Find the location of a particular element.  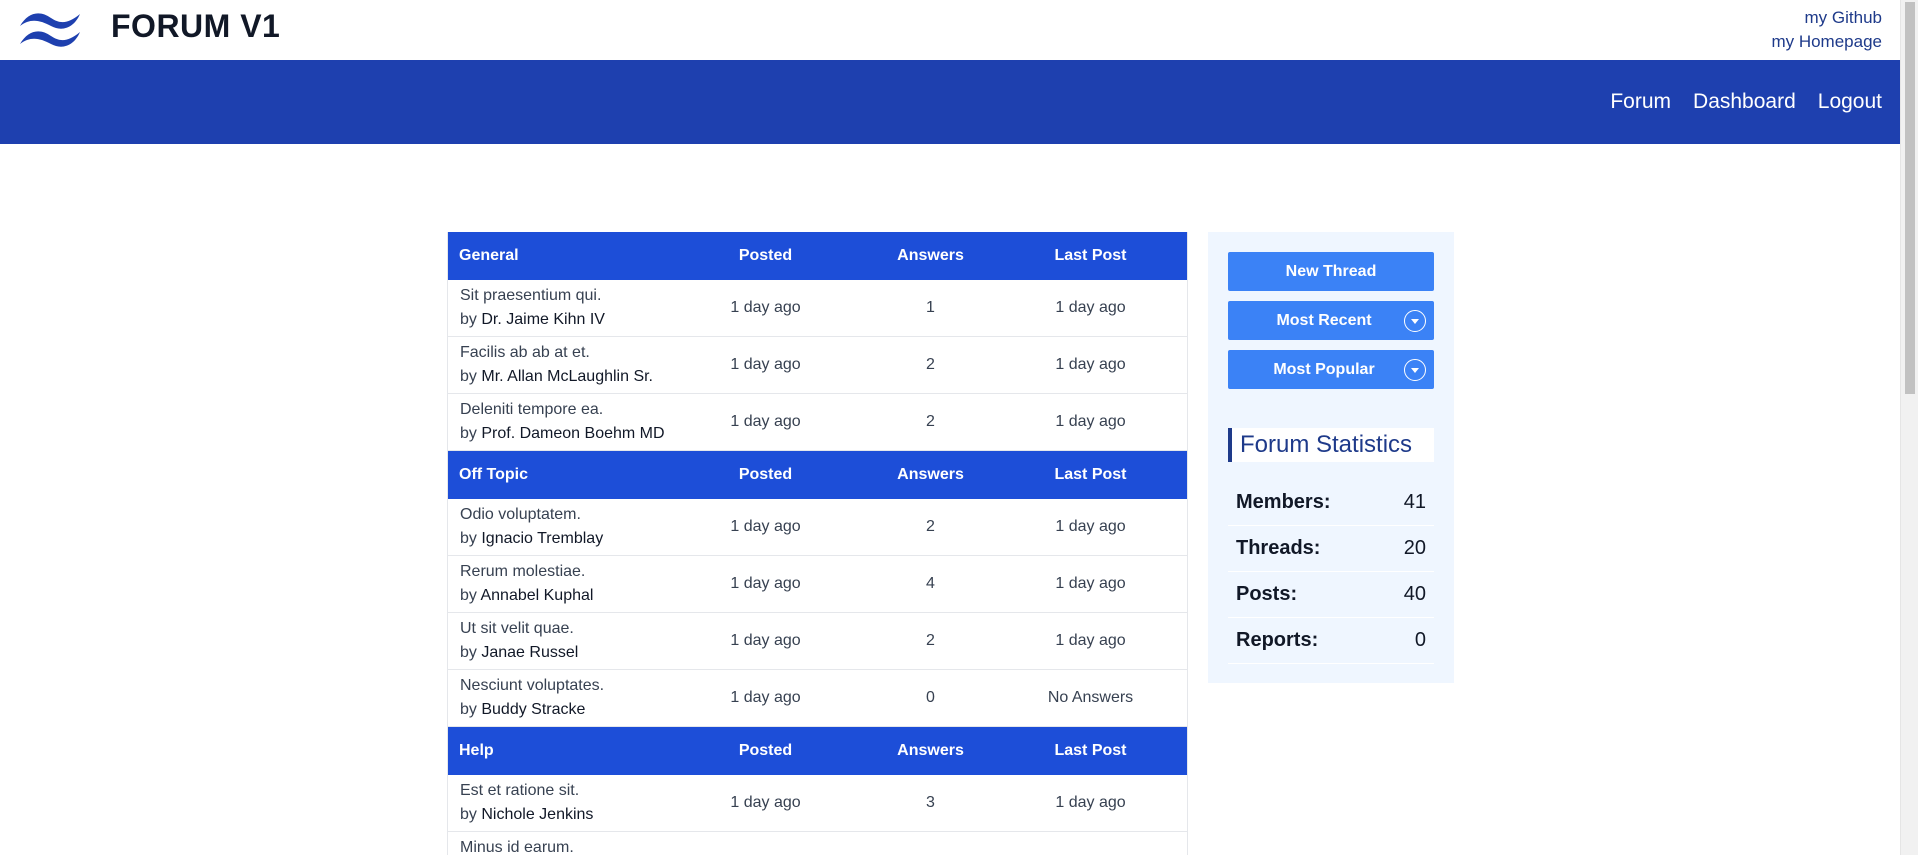

stat-label: Reports: is located at coordinates (1277, 640).